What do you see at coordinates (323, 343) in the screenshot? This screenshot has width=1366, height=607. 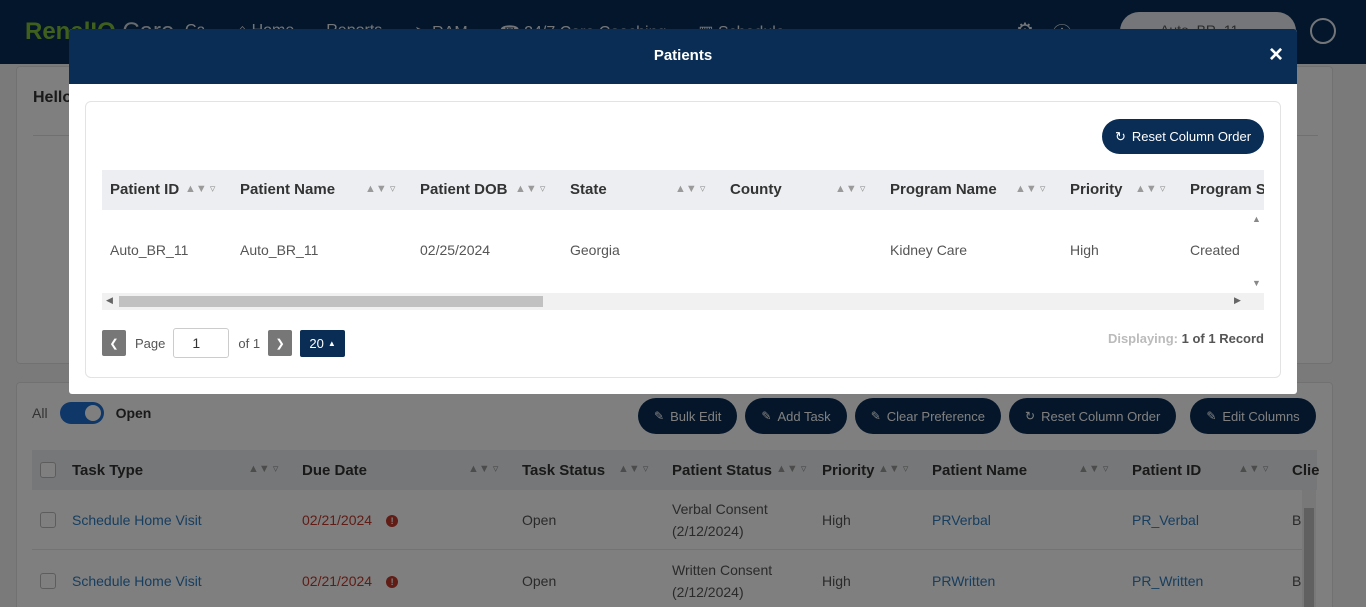 I see `page-size-select: 20 ▲` at bounding box center [323, 343].